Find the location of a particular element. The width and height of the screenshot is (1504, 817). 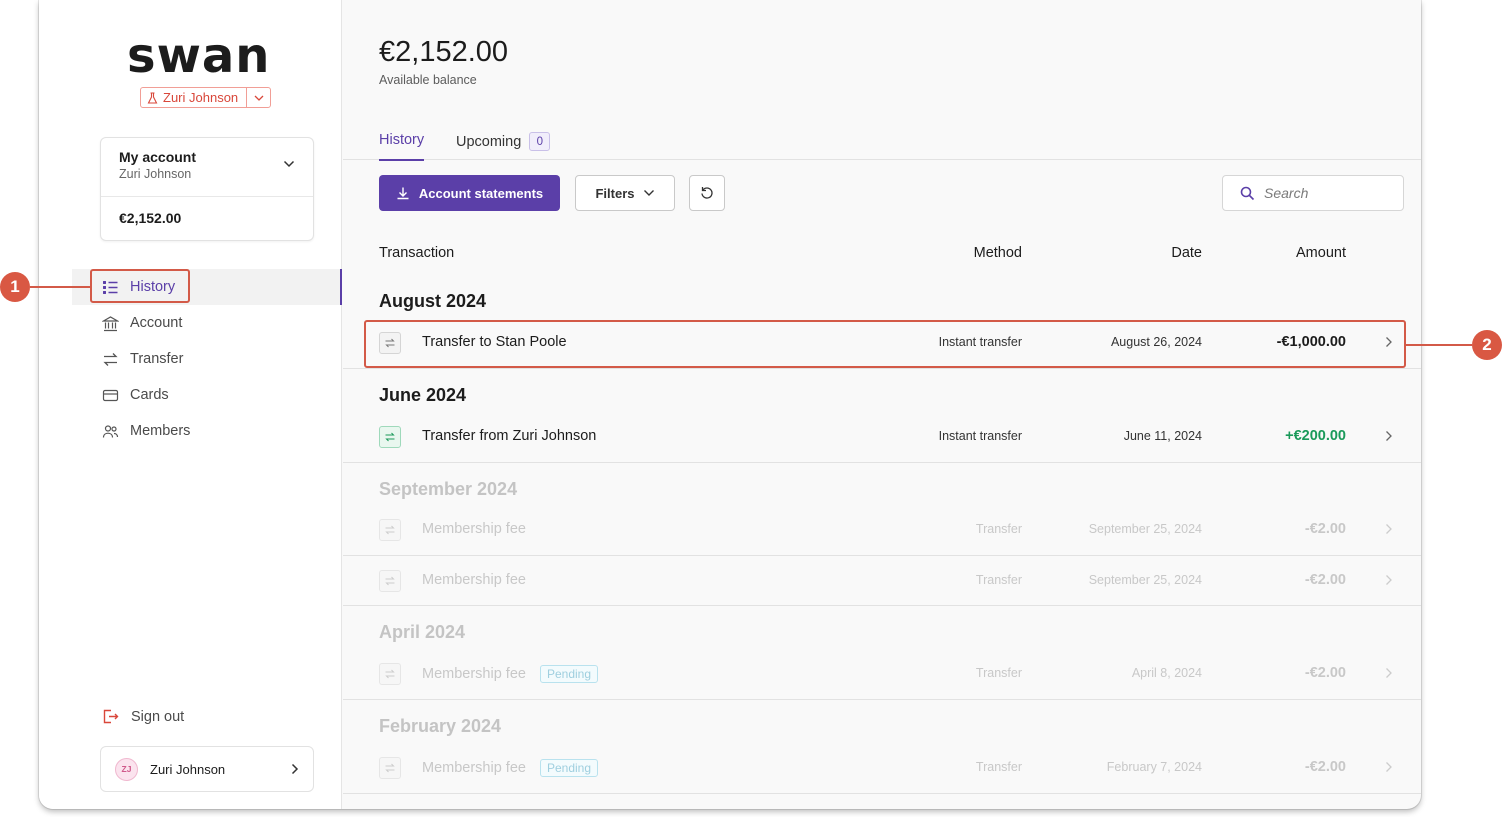

bank-icon is located at coordinates (110, 323).